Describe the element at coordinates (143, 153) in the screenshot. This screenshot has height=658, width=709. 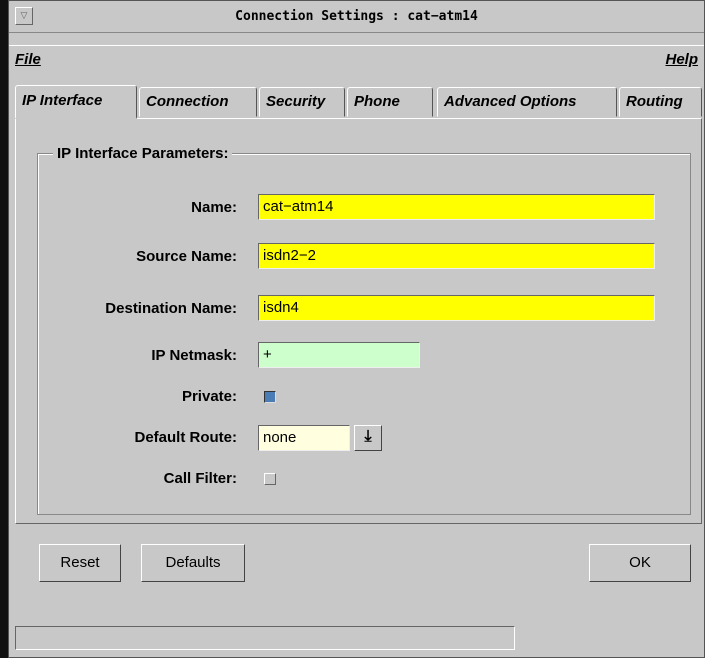
I see `group-title: IP Interface Parameters:` at that location.